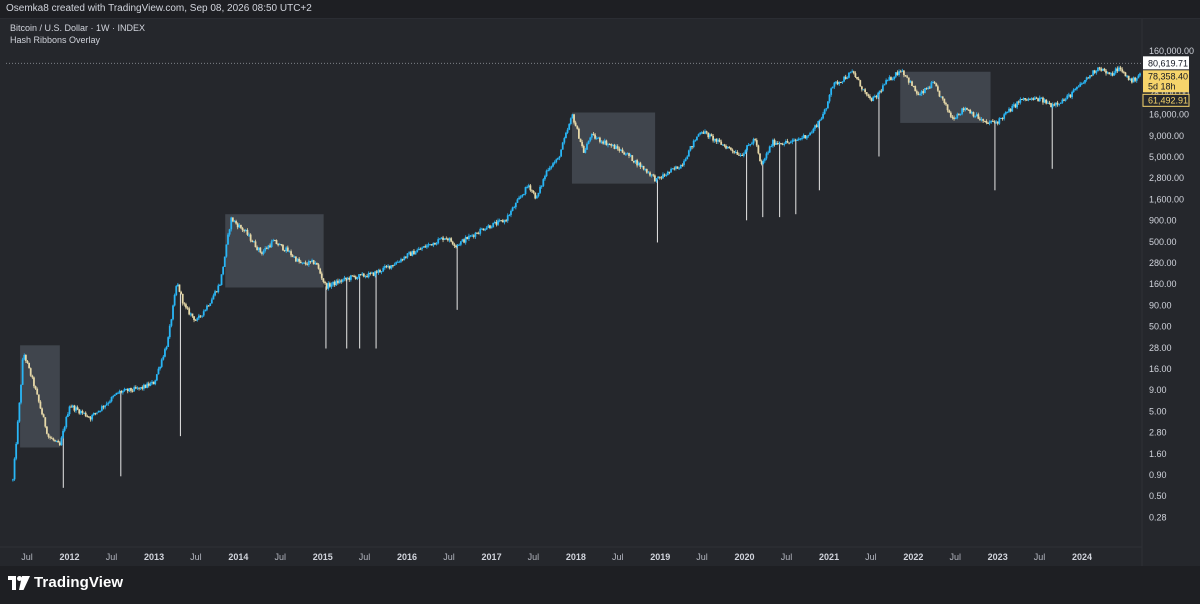 This screenshot has width=1200, height=604. Describe the element at coordinates (1168, 63) in the screenshot. I see `price-label-prior-high: 80,619.71` at that location.